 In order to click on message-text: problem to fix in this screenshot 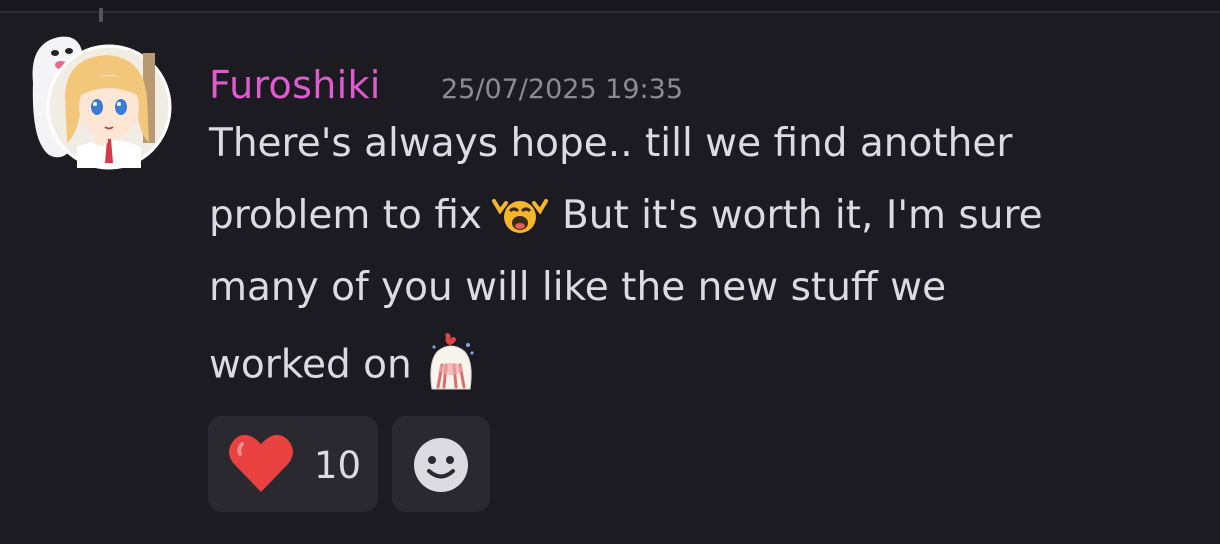, I will do `click(345, 215)`.